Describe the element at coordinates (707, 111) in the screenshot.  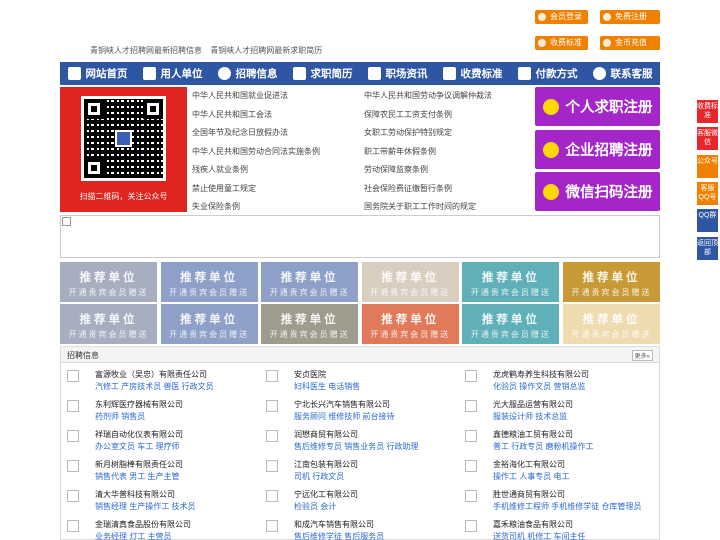
I see `side-button: 收费标准` at that location.